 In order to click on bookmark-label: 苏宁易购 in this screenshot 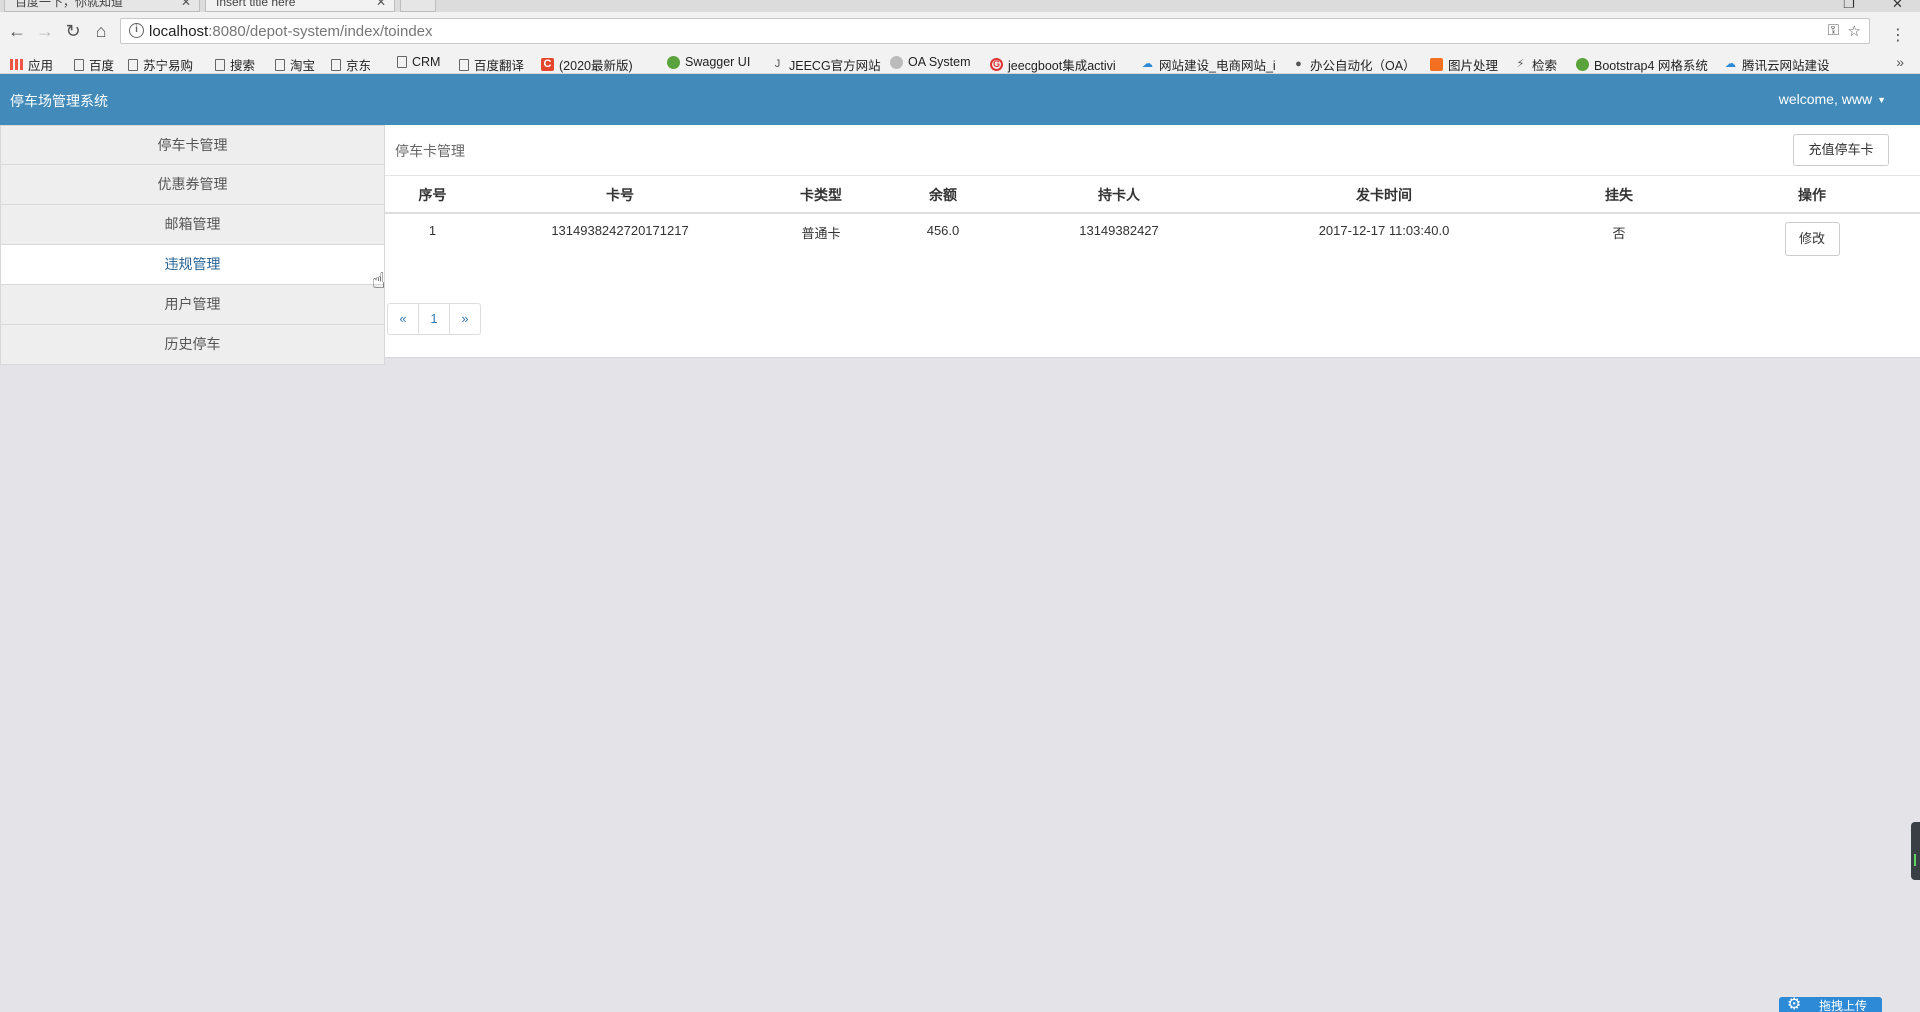, I will do `click(168, 66)`.